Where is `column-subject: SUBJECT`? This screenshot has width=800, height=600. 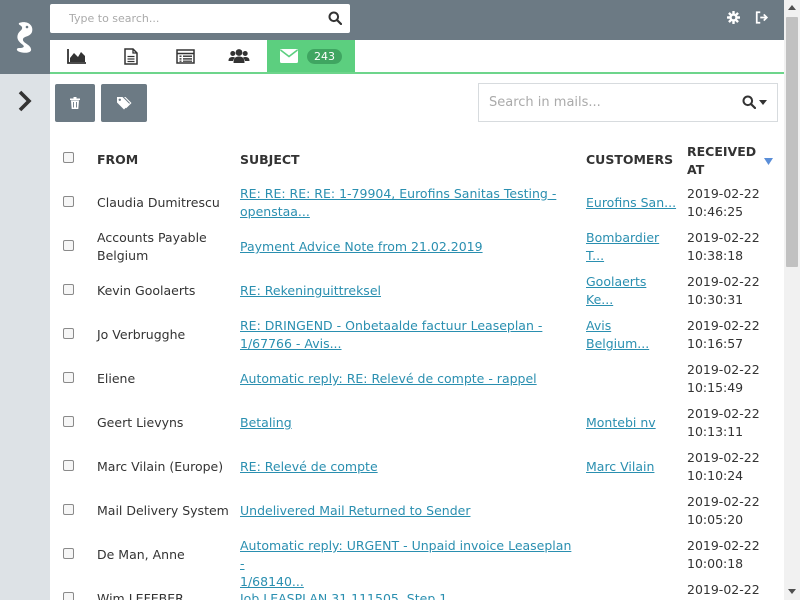 column-subject: SUBJECT is located at coordinates (270, 159).